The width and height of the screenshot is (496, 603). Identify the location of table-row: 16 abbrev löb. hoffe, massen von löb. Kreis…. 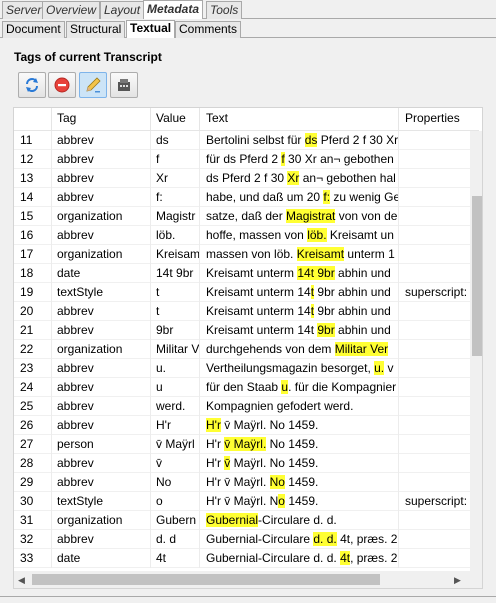
(242, 235).